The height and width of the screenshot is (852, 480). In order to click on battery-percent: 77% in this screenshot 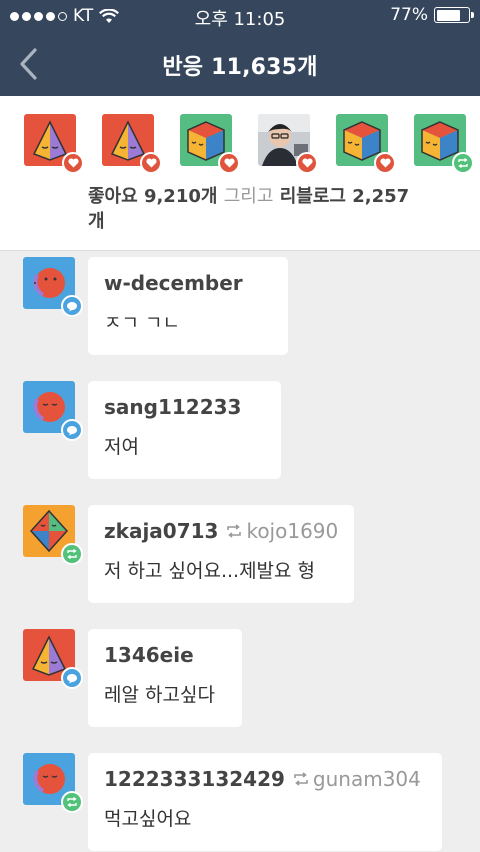, I will do `click(409, 15)`.